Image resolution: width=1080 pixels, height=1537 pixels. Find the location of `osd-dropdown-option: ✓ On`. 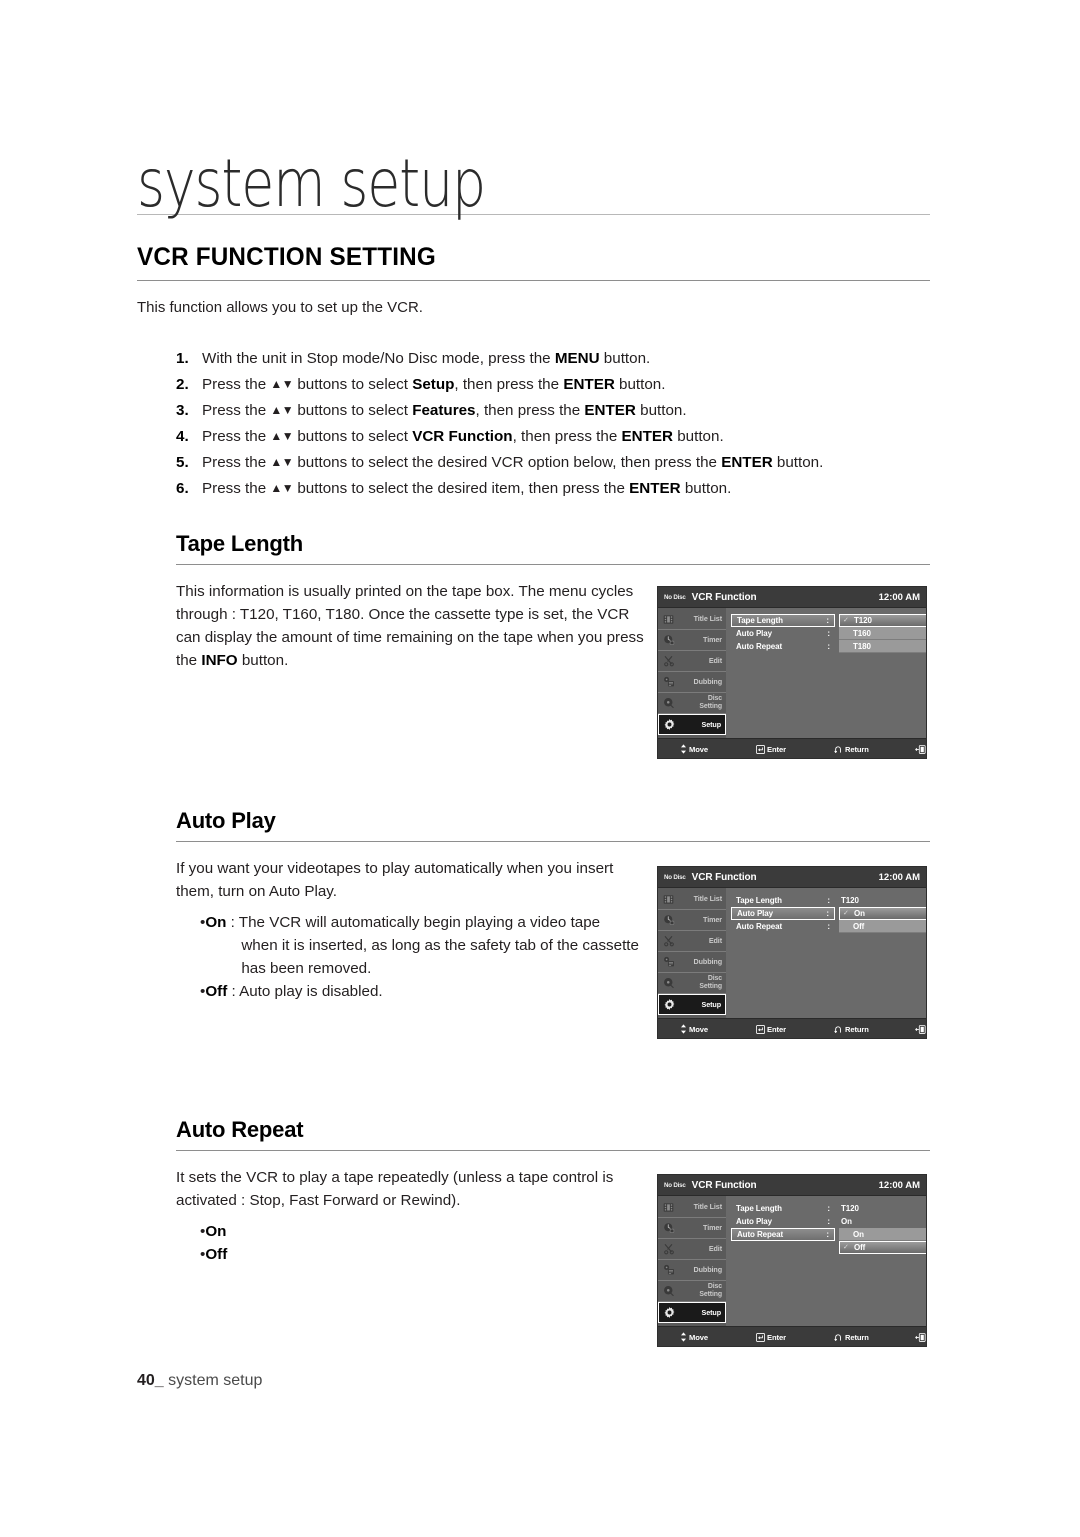

osd-dropdown-option: ✓ On is located at coordinates (882, 913).